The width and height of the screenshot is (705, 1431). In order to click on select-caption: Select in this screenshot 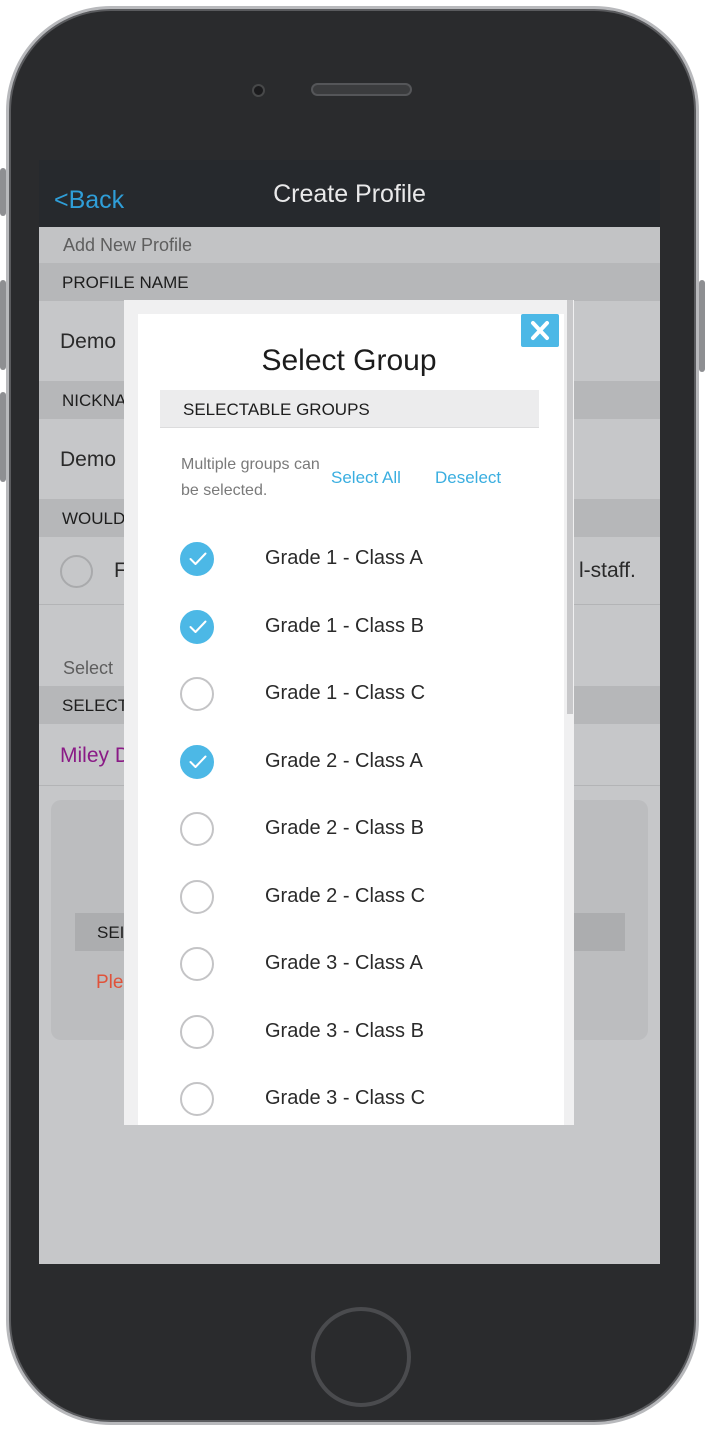, I will do `click(88, 668)`.